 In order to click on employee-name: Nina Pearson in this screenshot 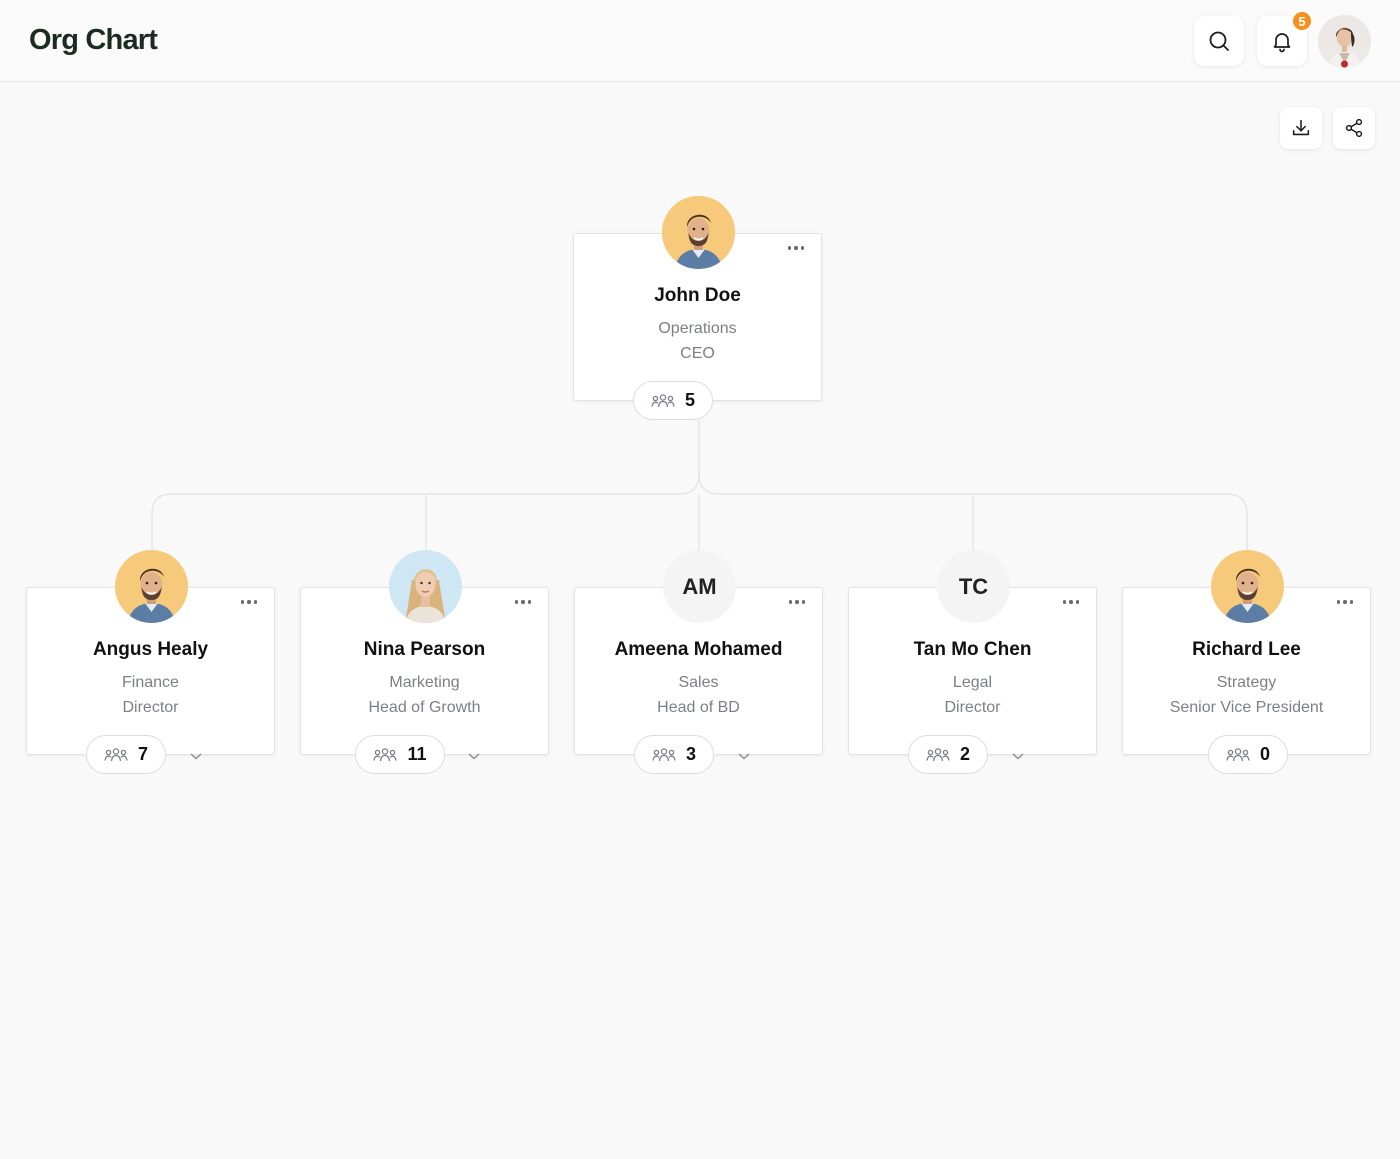, I will do `click(424, 649)`.